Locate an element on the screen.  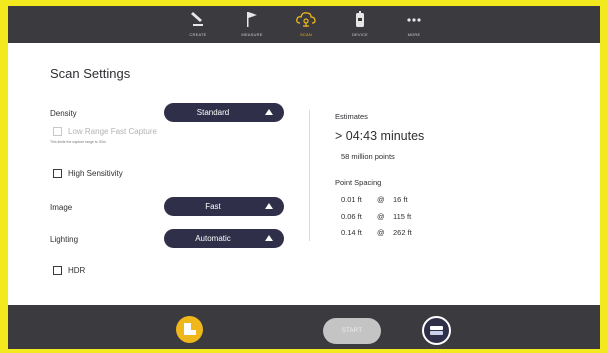
tab-measure: MEASURE is located at coordinates (252, 24).